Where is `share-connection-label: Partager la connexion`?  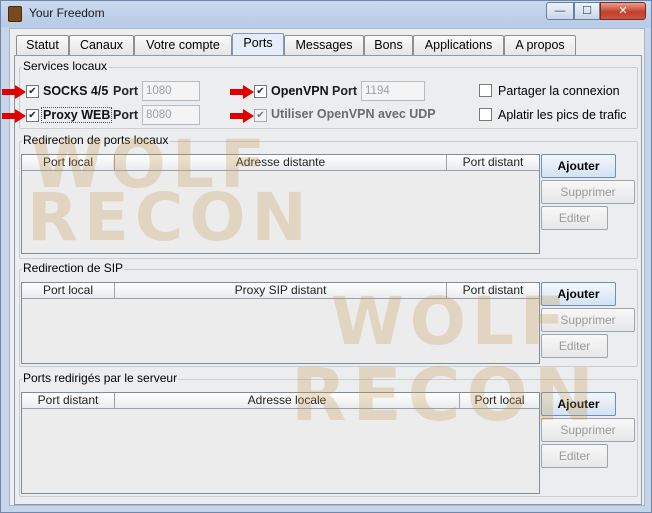 share-connection-label: Partager la connexion is located at coordinates (559, 91).